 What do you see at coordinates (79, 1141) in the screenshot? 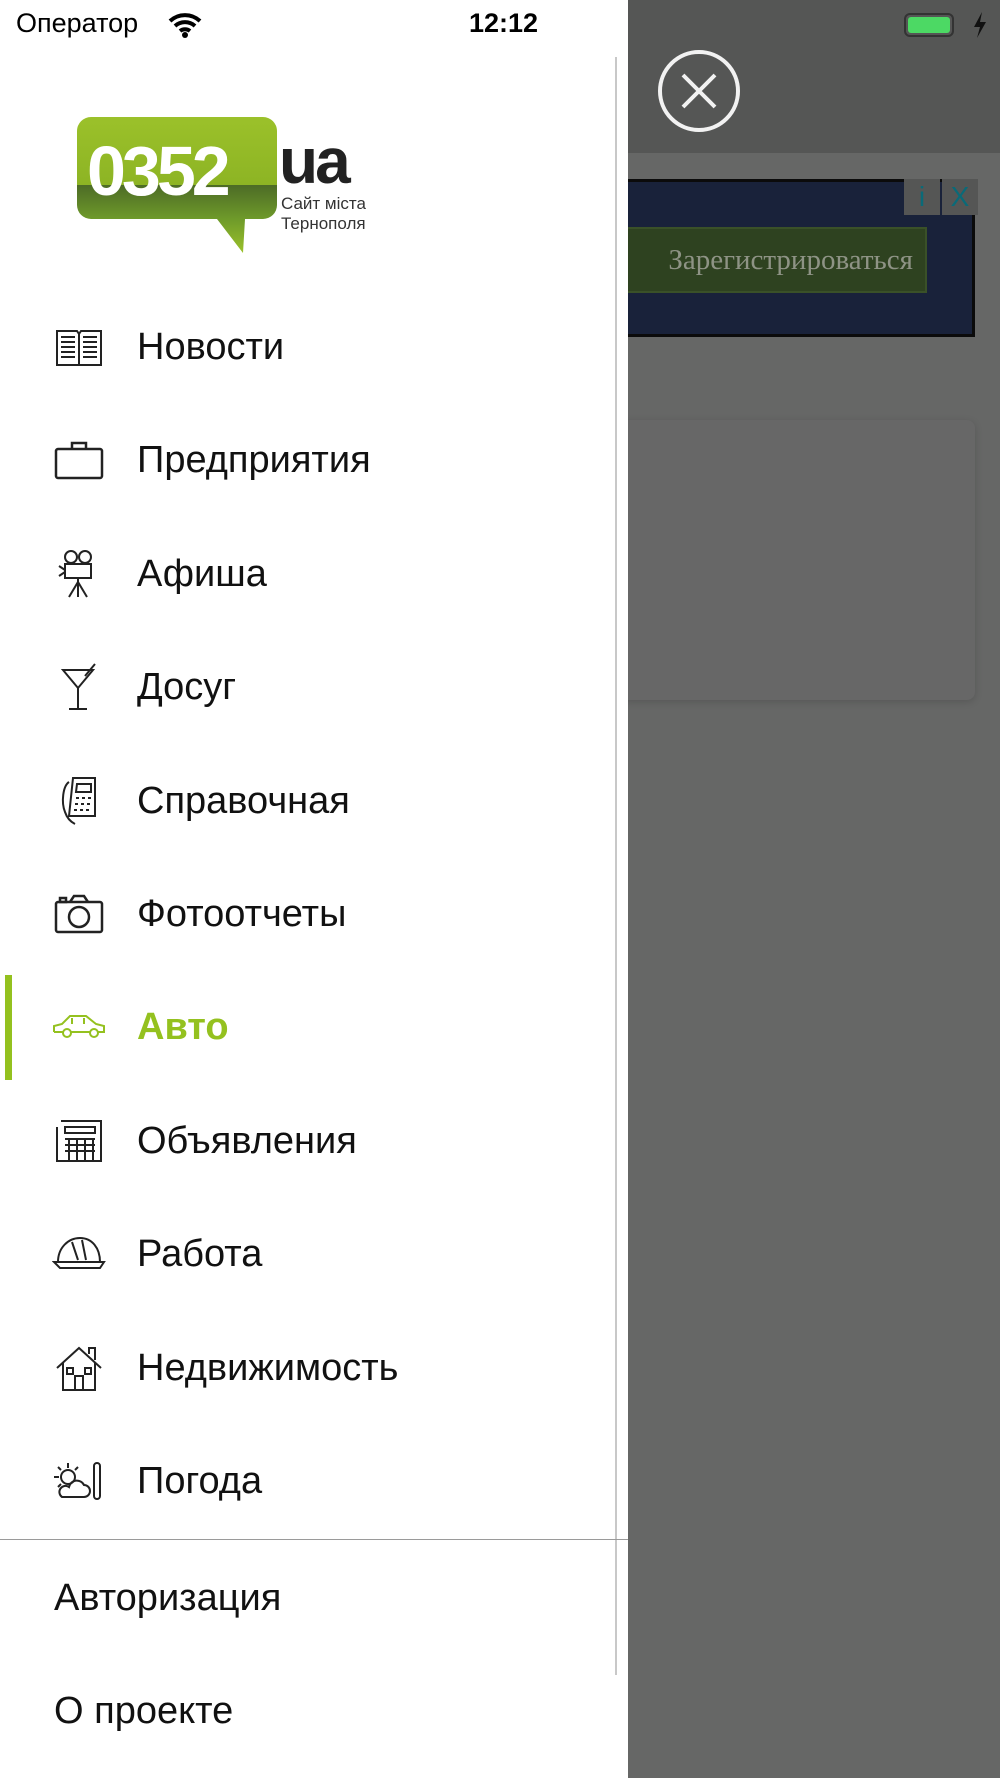
I see `classifieds-icon` at bounding box center [79, 1141].